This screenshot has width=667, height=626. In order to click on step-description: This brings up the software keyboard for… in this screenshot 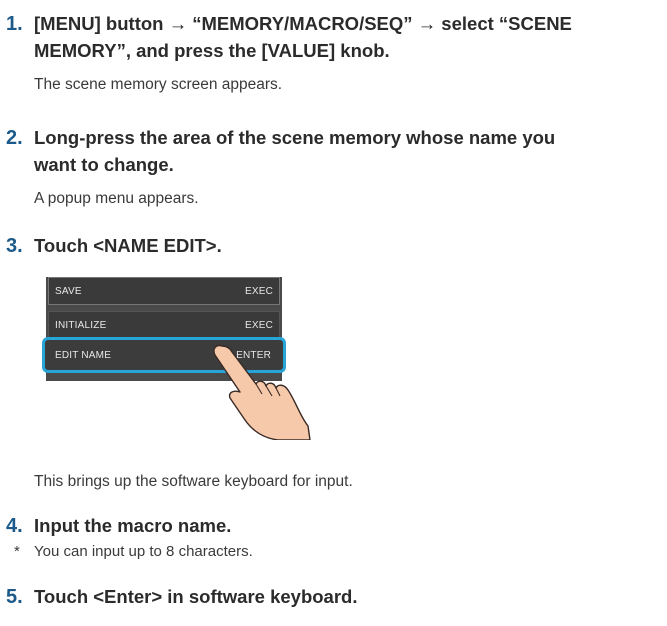, I will do `click(193, 481)`.